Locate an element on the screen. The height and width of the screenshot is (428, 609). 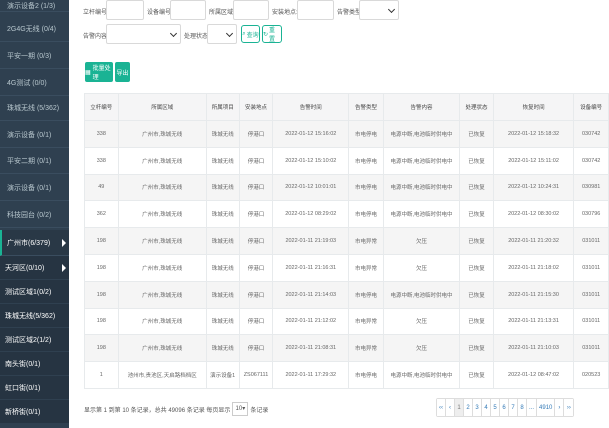
sidebar-subitem: 珠城无线(5/362) is located at coordinates (34, 315).